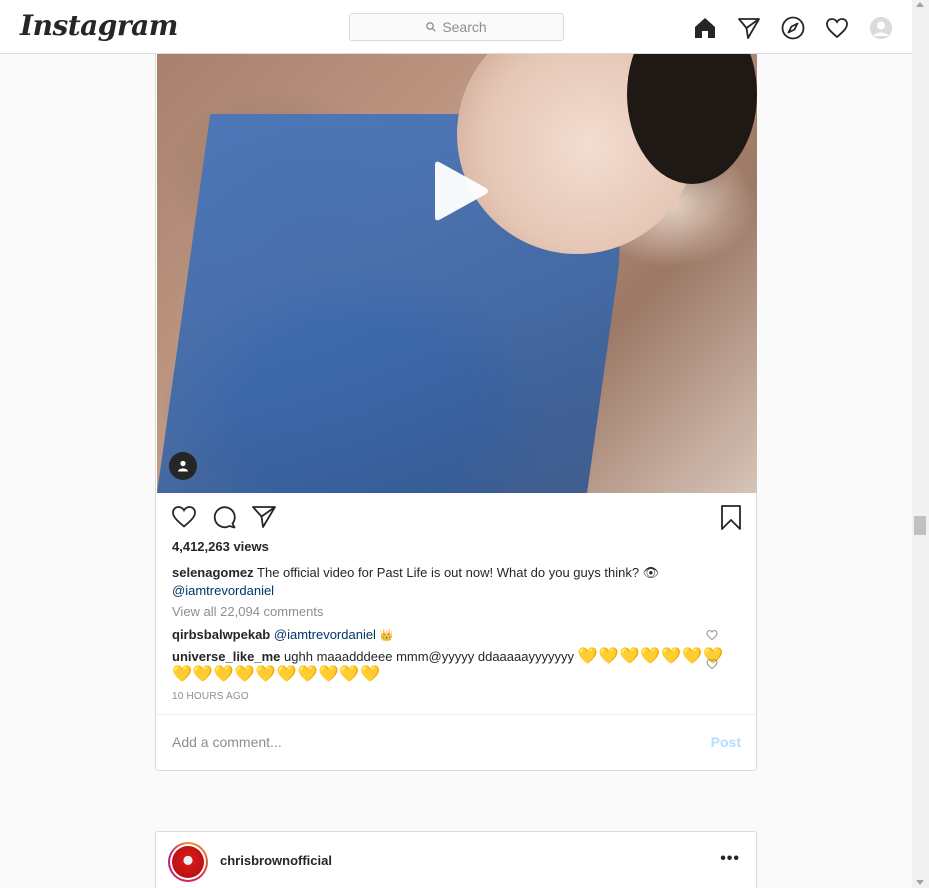 The width and height of the screenshot is (929, 888). I want to click on post-comment-button: Post, so click(726, 742).